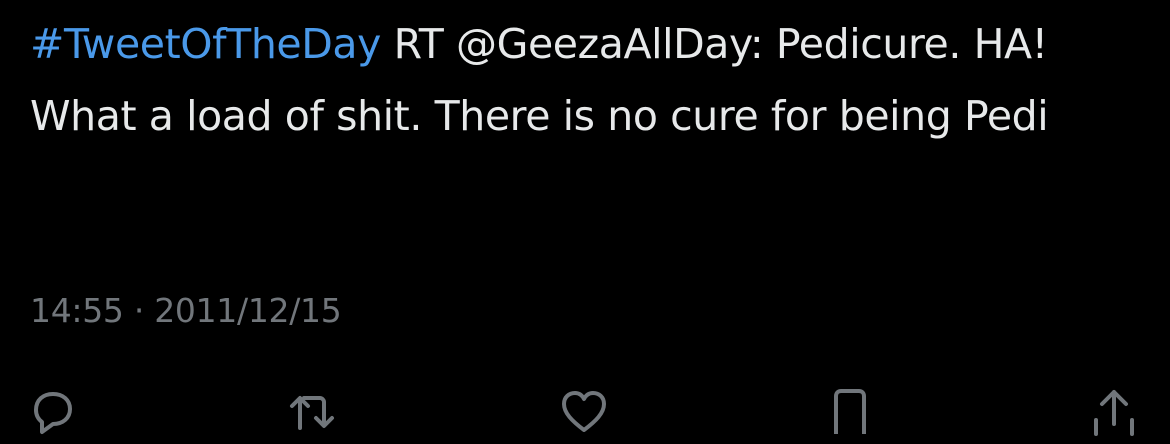 Image resolution: width=1170 pixels, height=444 pixels. What do you see at coordinates (312, 413) in the screenshot?
I see `retweet-icon` at bounding box center [312, 413].